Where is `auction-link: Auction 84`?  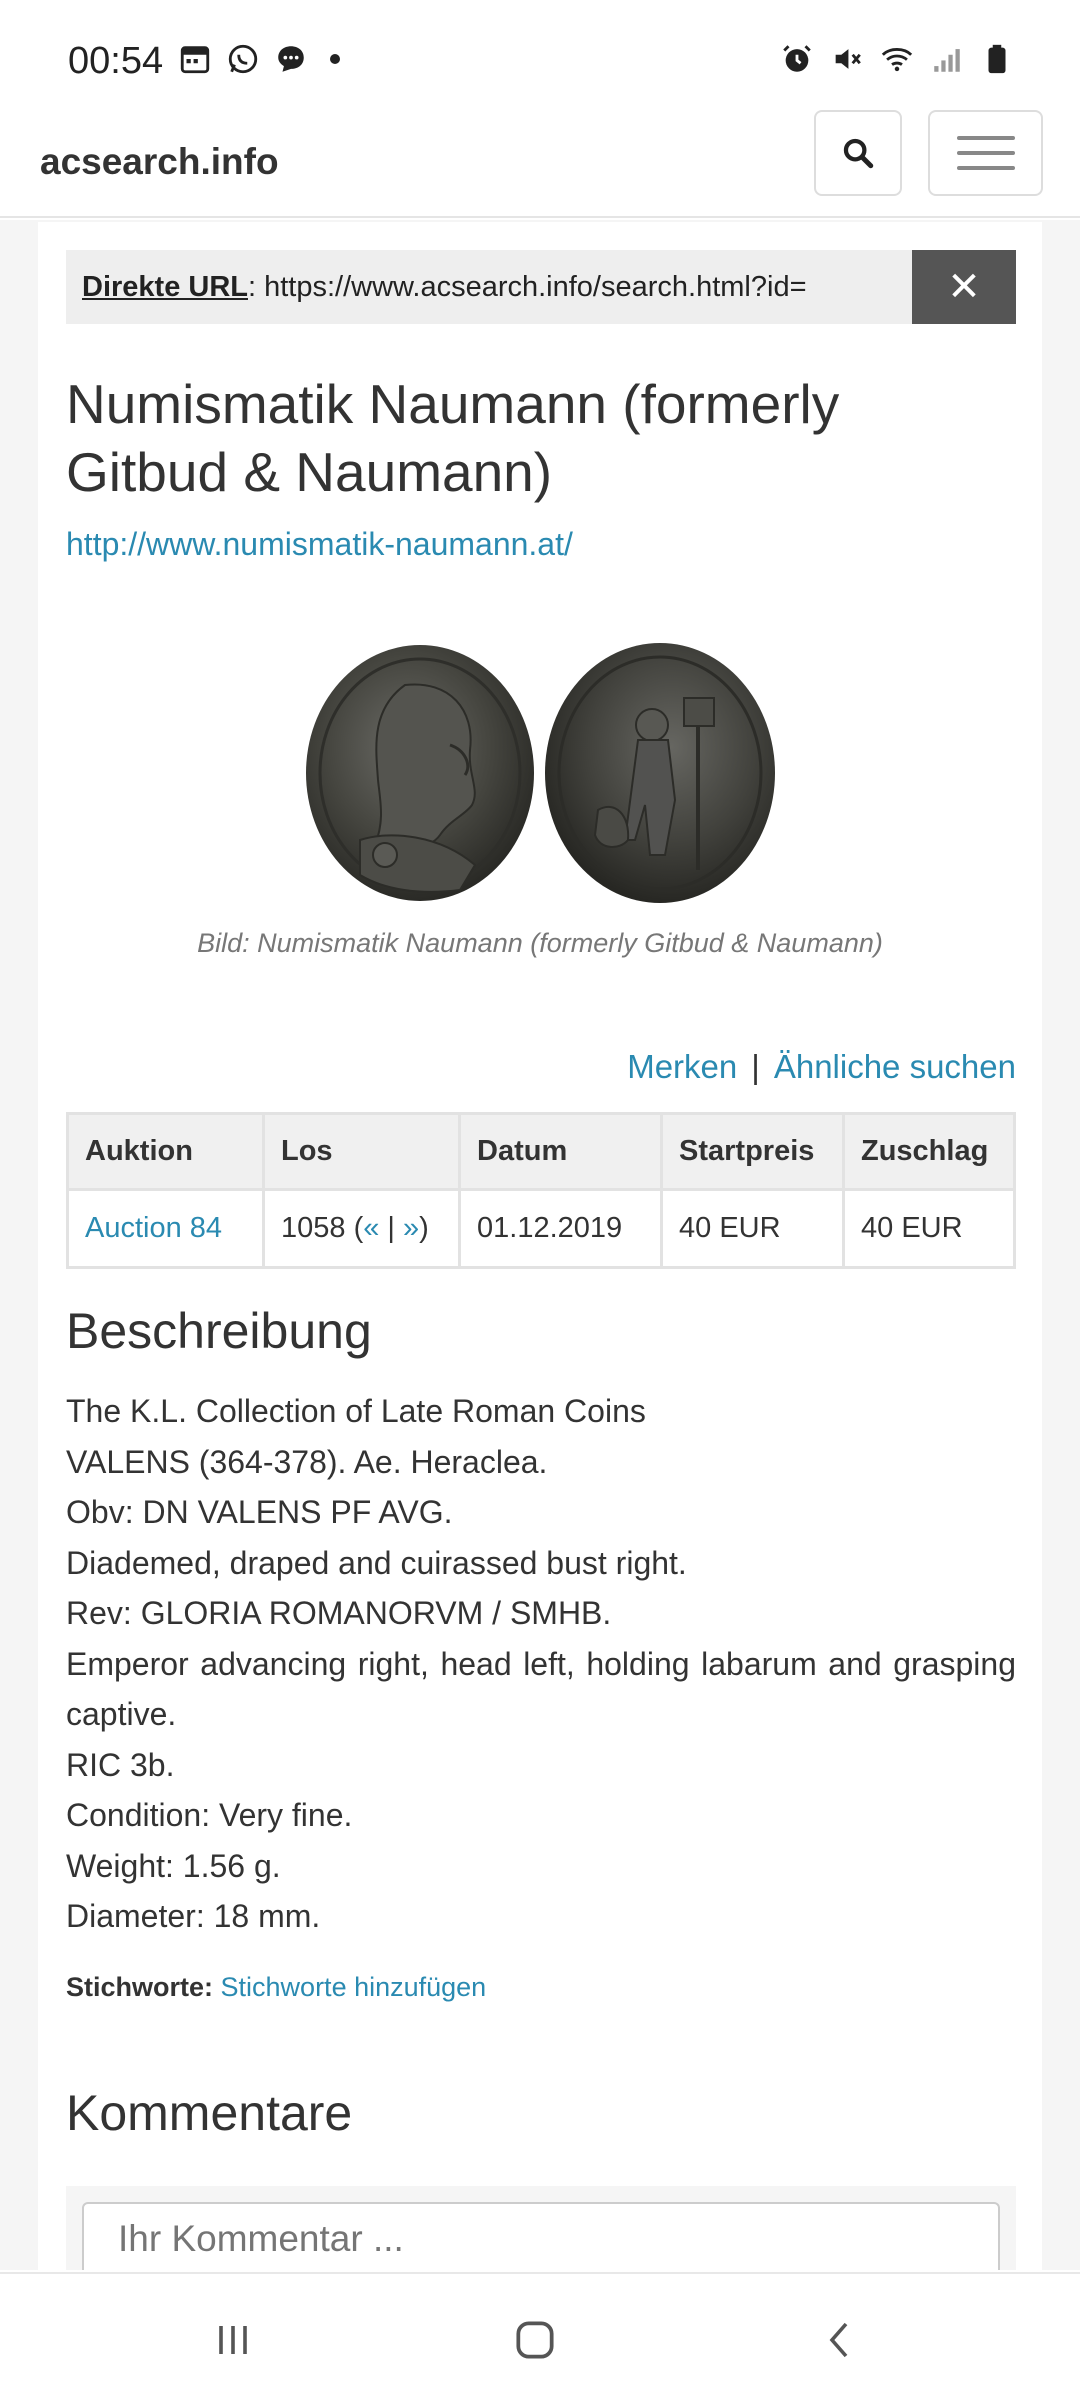 auction-link: Auction 84 is located at coordinates (153, 1228).